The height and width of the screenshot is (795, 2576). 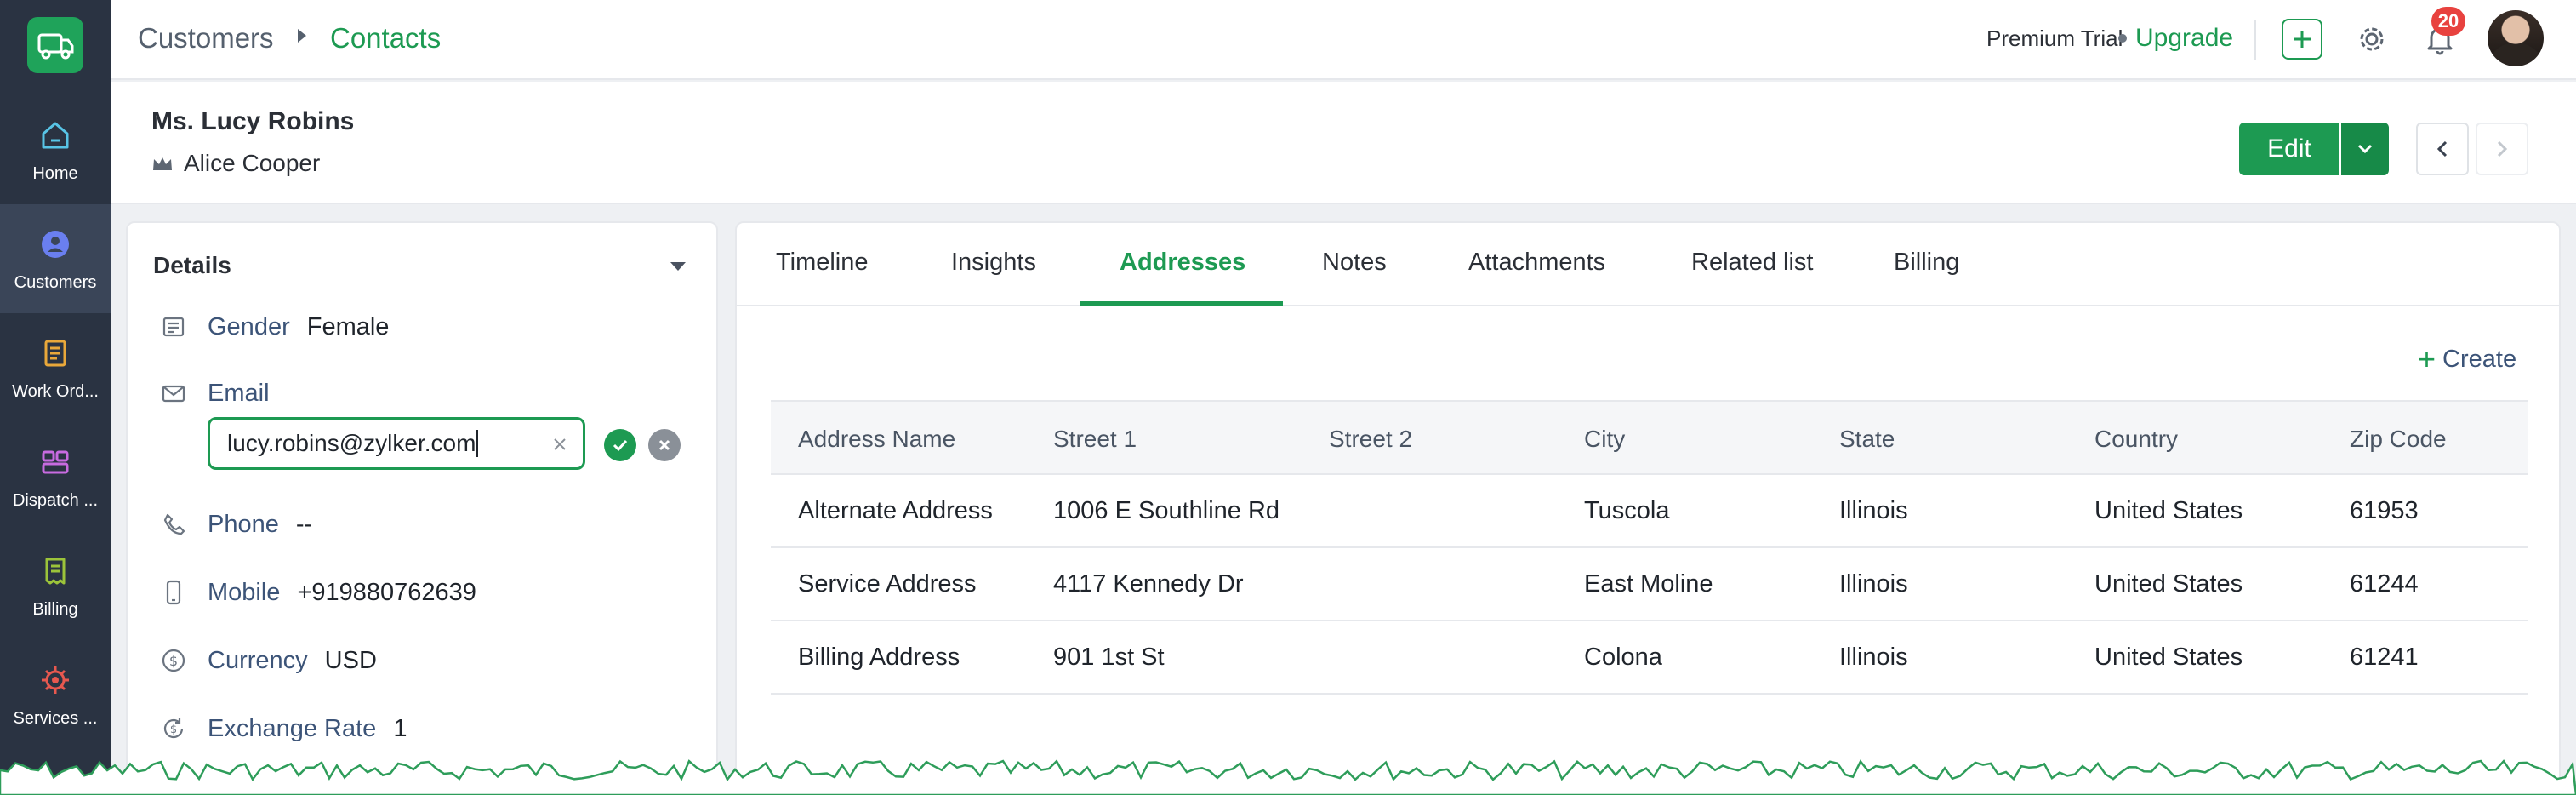 I want to click on dispatch-icon, so click(x=56, y=462).